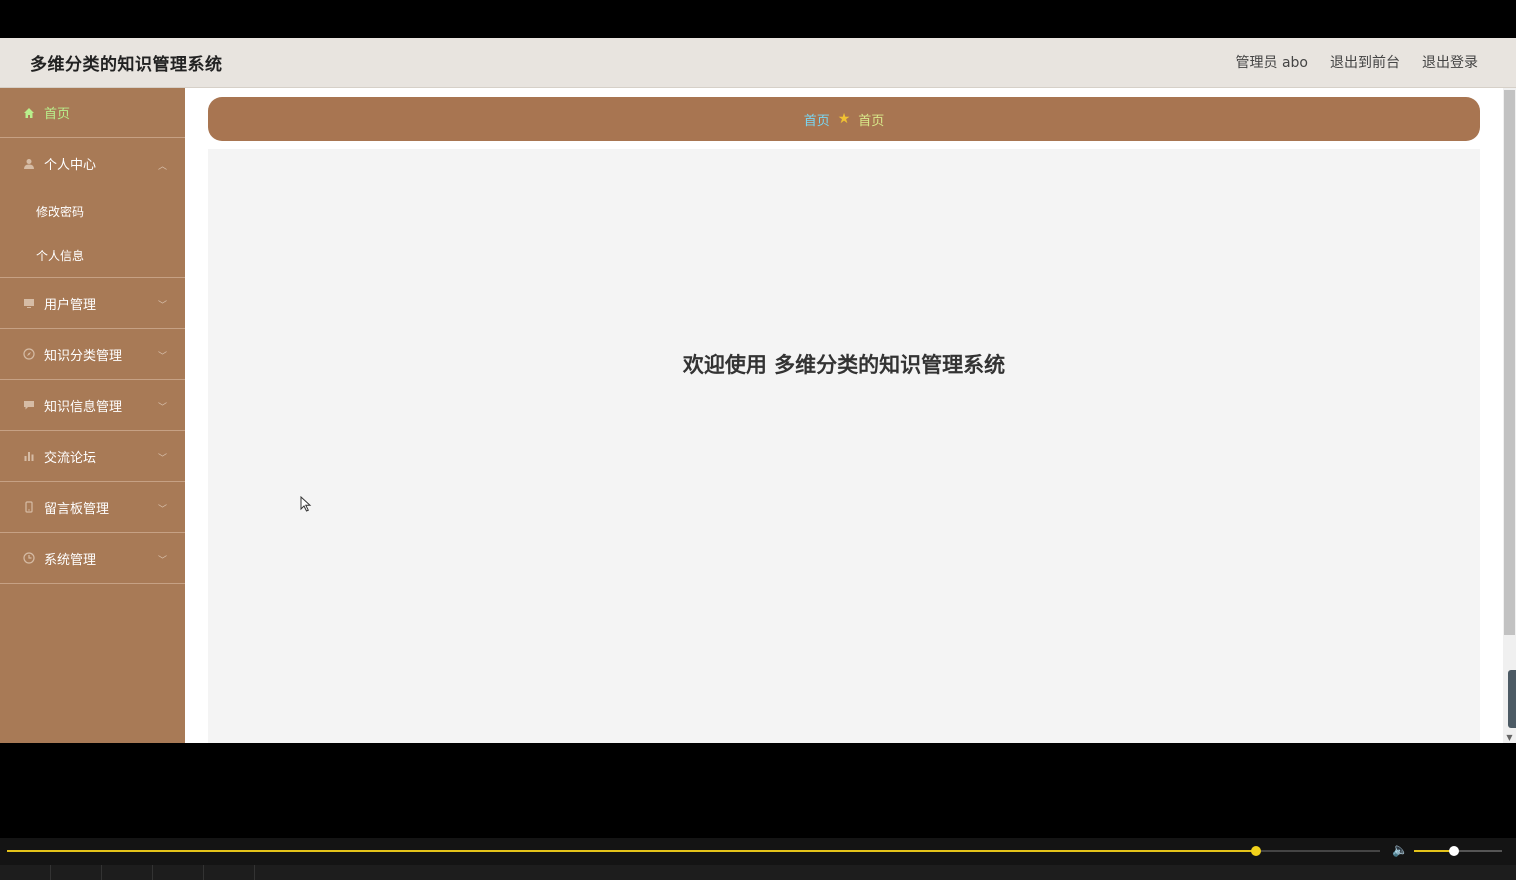  What do you see at coordinates (29, 303) in the screenshot?
I see `monitor-icon` at bounding box center [29, 303].